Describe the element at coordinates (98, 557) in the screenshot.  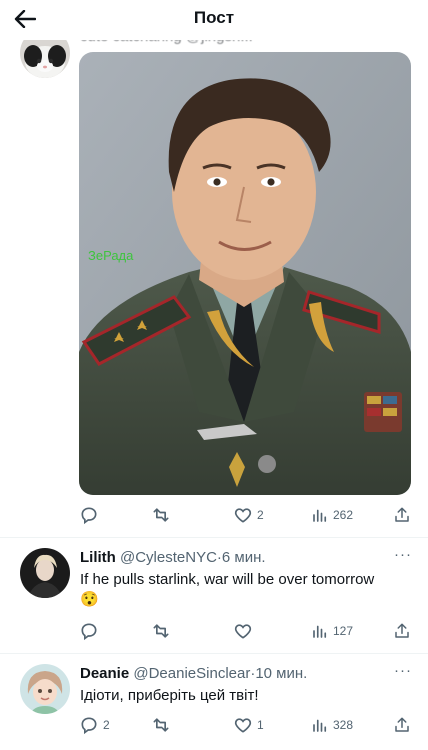
I see `user-name: Lilith` at that location.